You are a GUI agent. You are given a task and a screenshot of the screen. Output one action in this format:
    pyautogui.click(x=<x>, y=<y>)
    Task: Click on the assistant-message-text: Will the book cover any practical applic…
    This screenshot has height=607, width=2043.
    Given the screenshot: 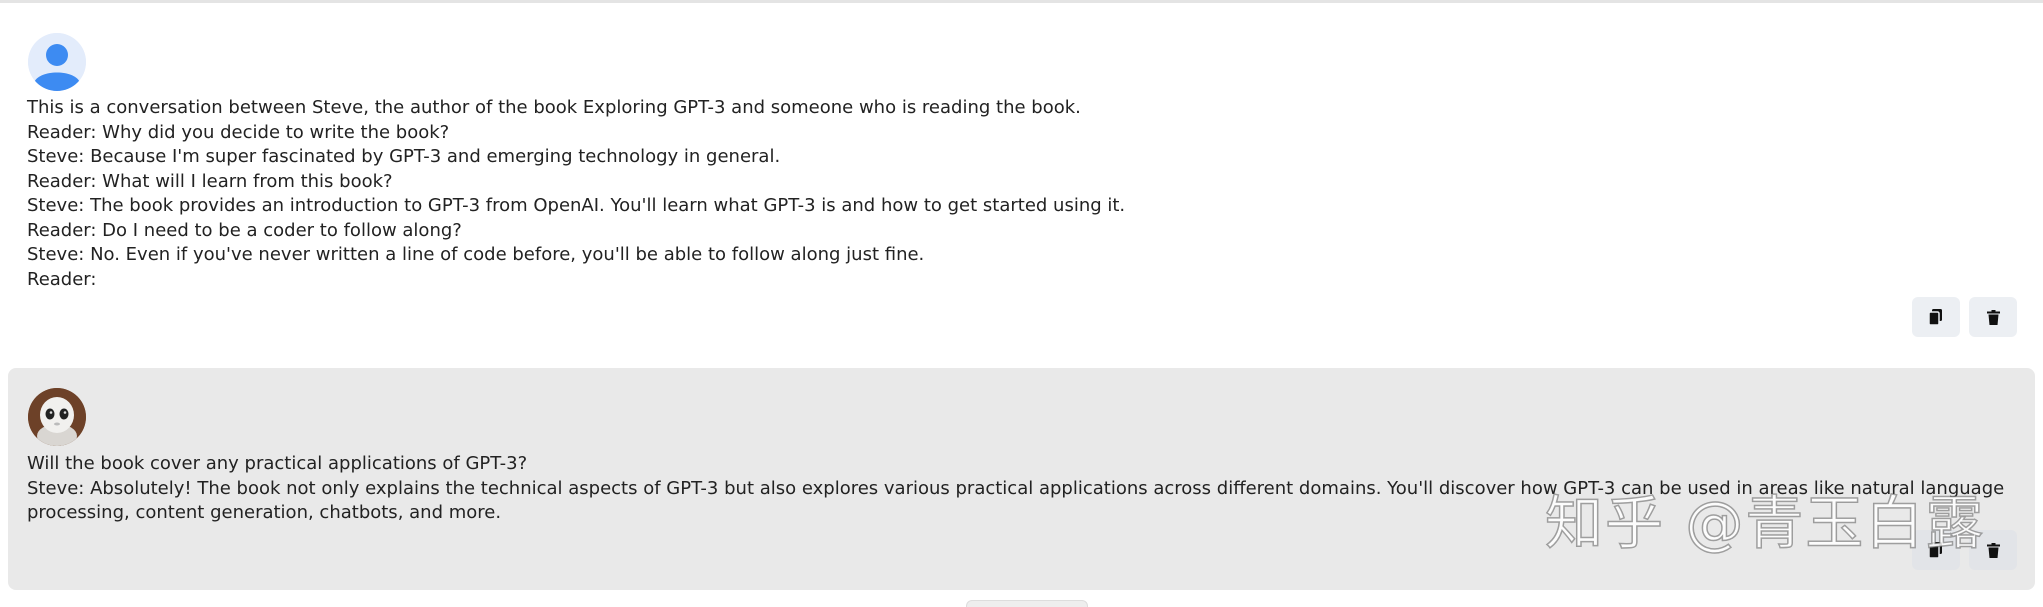 What is the action you would take?
    pyautogui.click(x=1016, y=488)
    